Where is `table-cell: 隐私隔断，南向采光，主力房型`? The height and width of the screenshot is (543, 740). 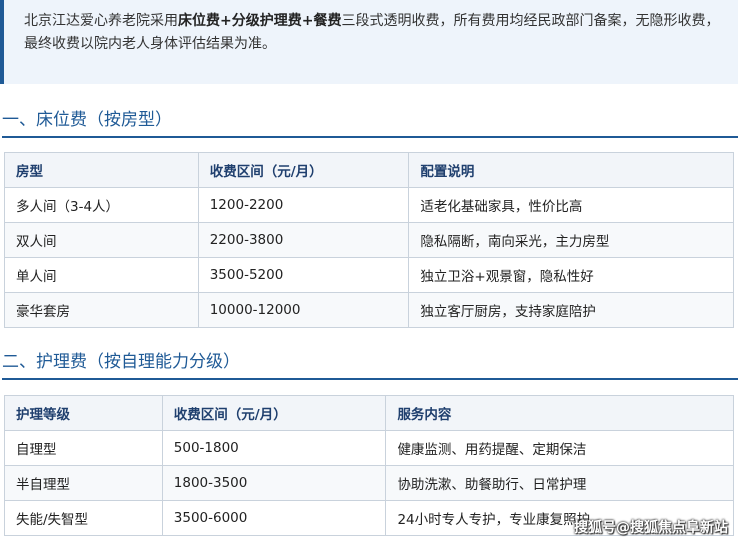
table-cell: 隐私隔断，南向采光，主力房型 is located at coordinates (571, 240).